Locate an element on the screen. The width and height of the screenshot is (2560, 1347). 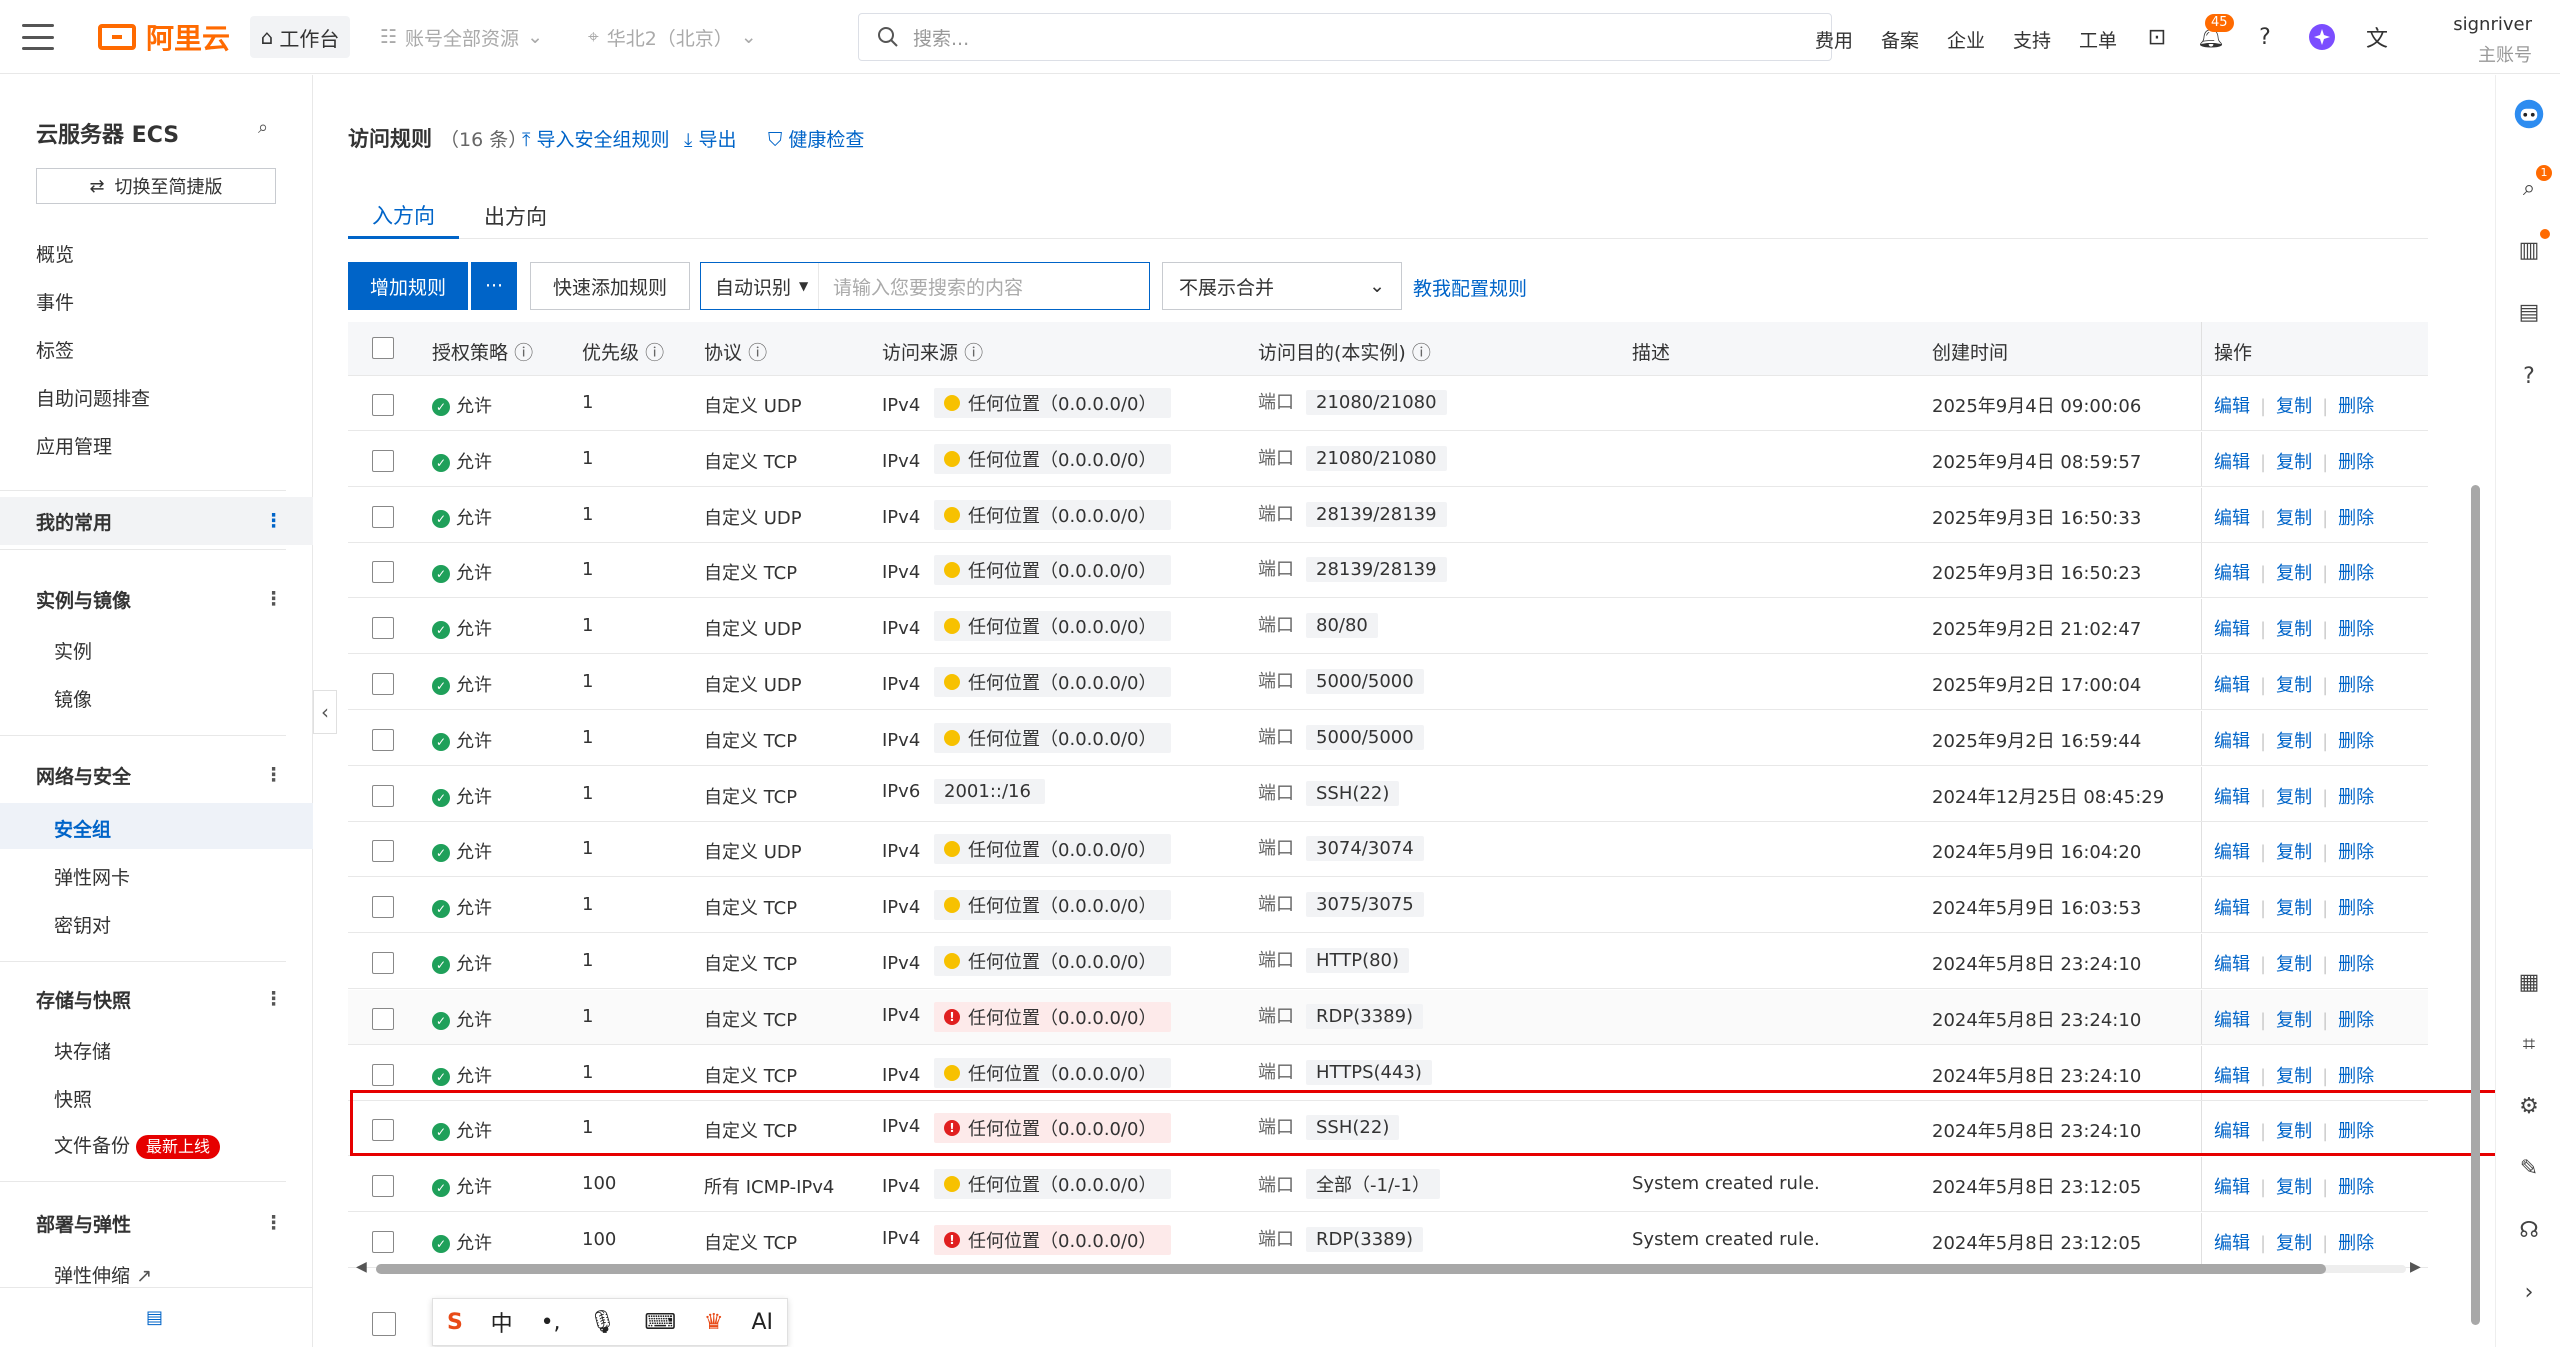
teach-config-link: 教我配置规则 is located at coordinates (1470, 287).